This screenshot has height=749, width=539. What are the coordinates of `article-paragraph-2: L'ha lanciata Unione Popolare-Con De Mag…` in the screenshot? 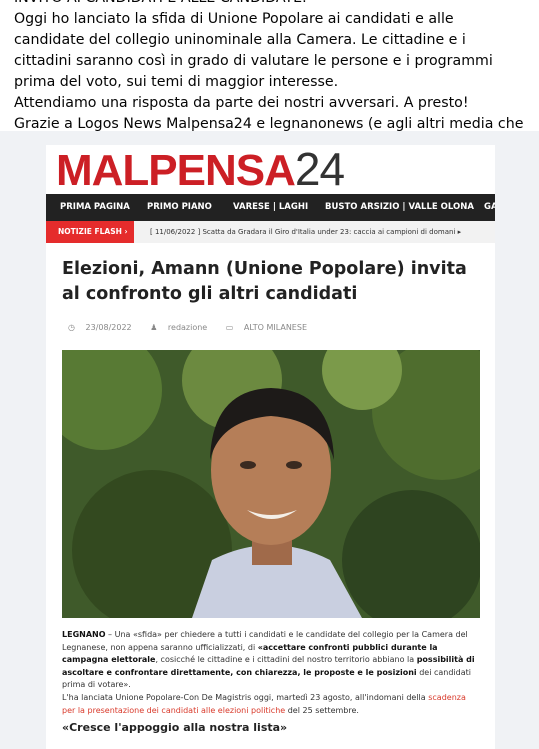 It's located at (264, 703).